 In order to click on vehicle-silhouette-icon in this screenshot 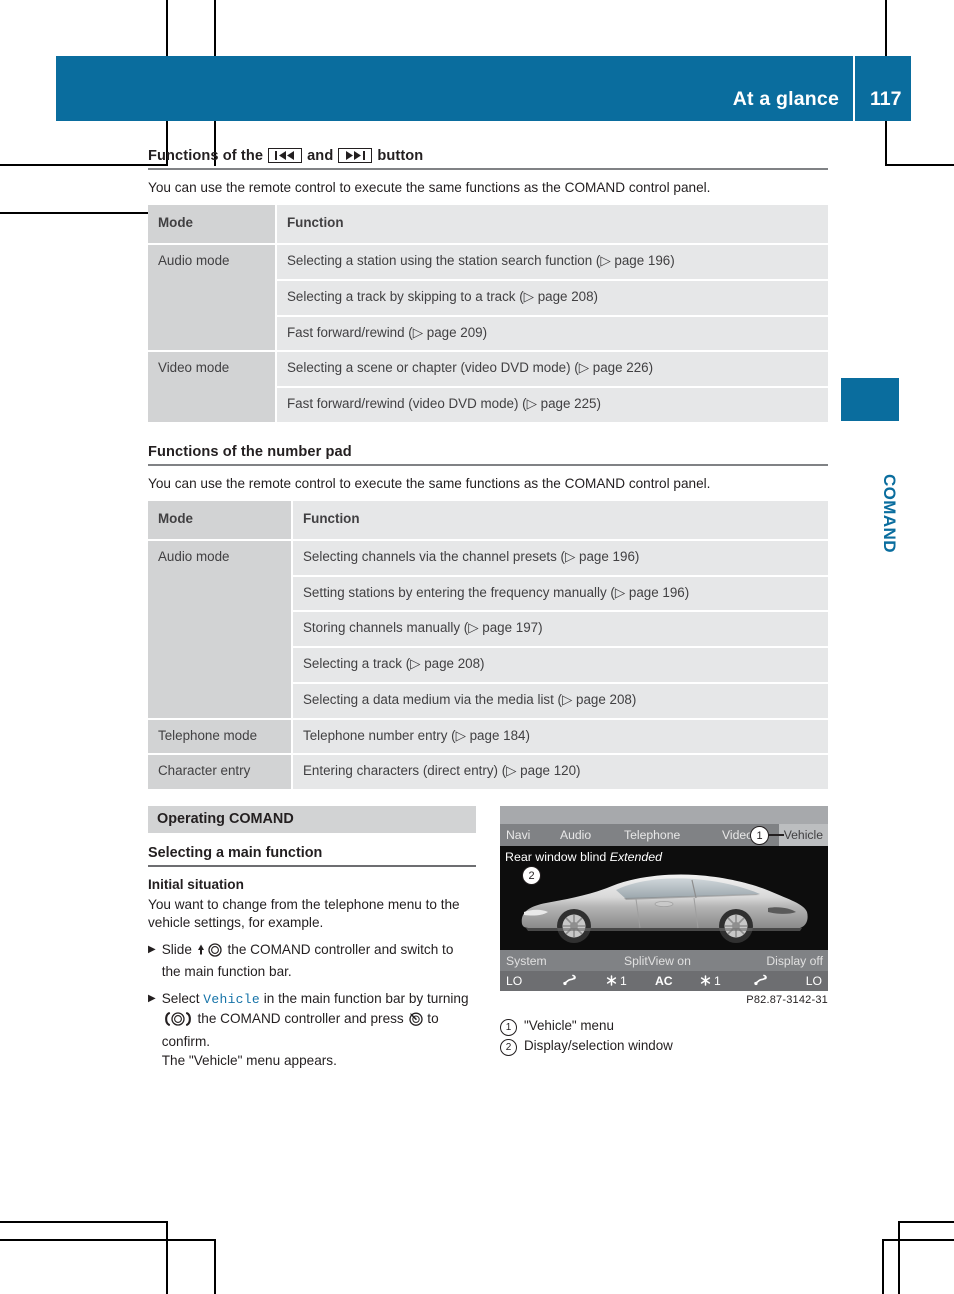, I will do `click(664, 908)`.